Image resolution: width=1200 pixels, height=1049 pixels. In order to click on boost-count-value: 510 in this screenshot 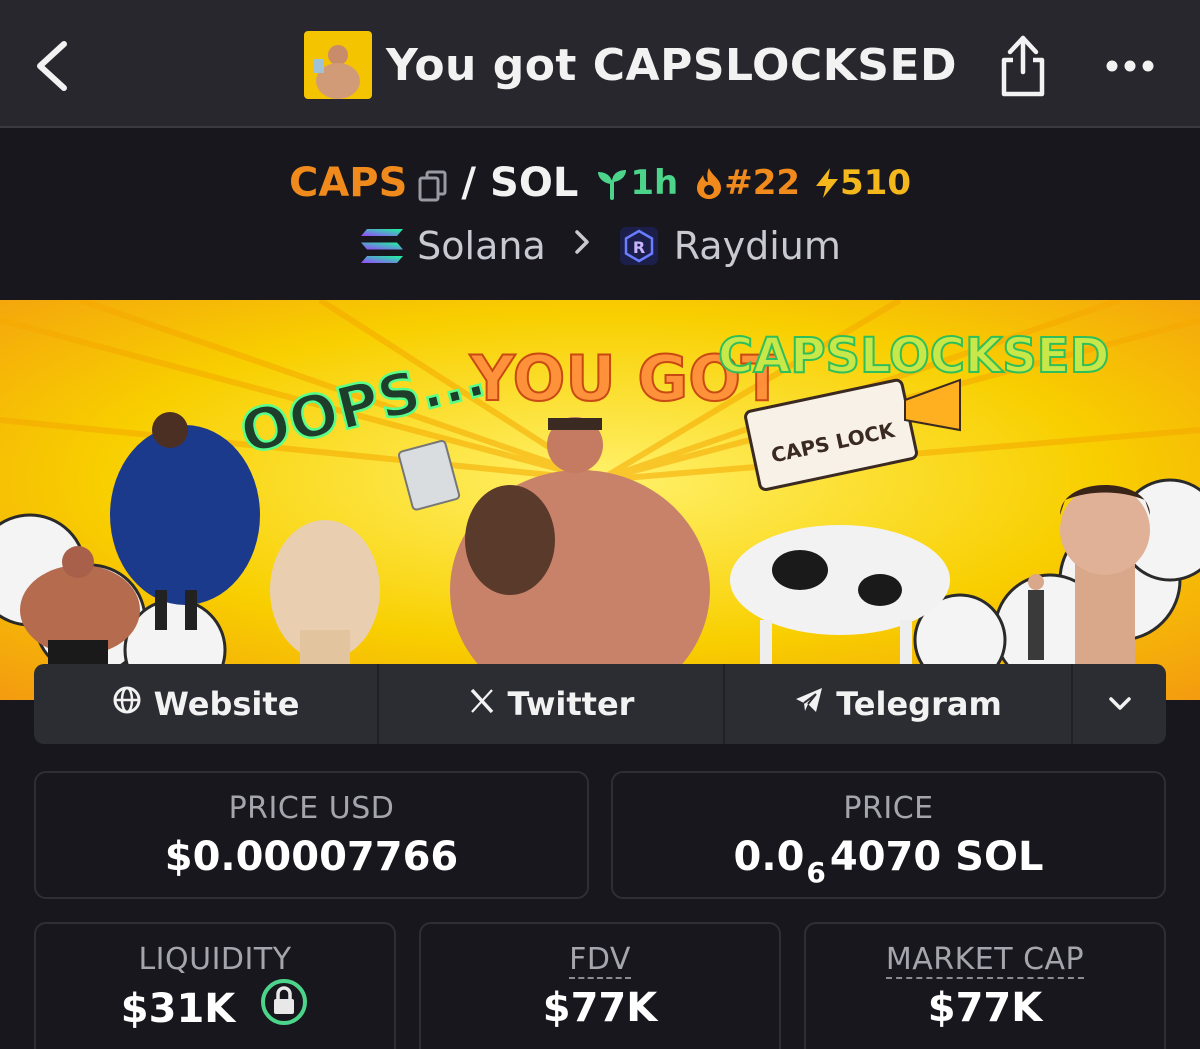, I will do `click(876, 183)`.